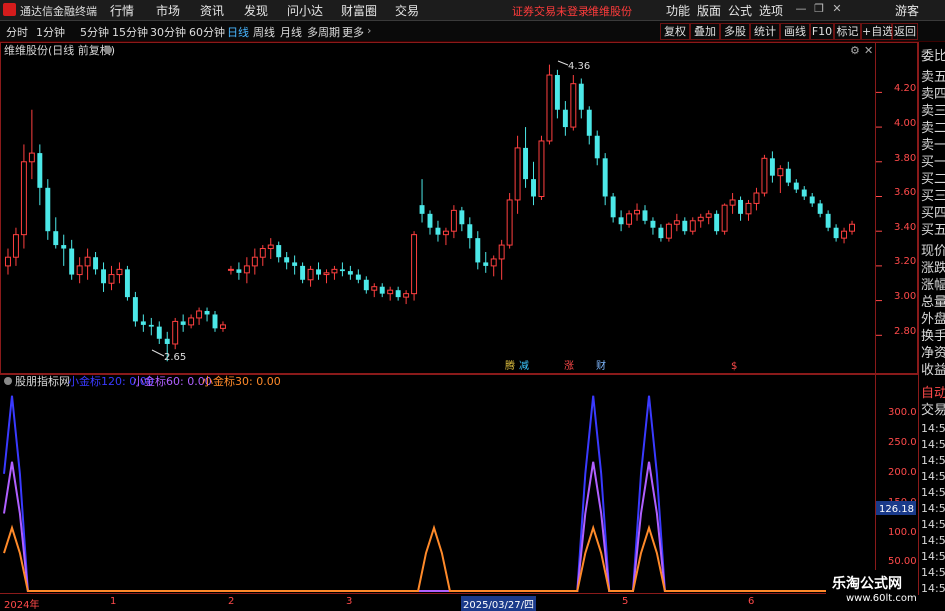  I want to click on period-daily: 日线, so click(238, 32).